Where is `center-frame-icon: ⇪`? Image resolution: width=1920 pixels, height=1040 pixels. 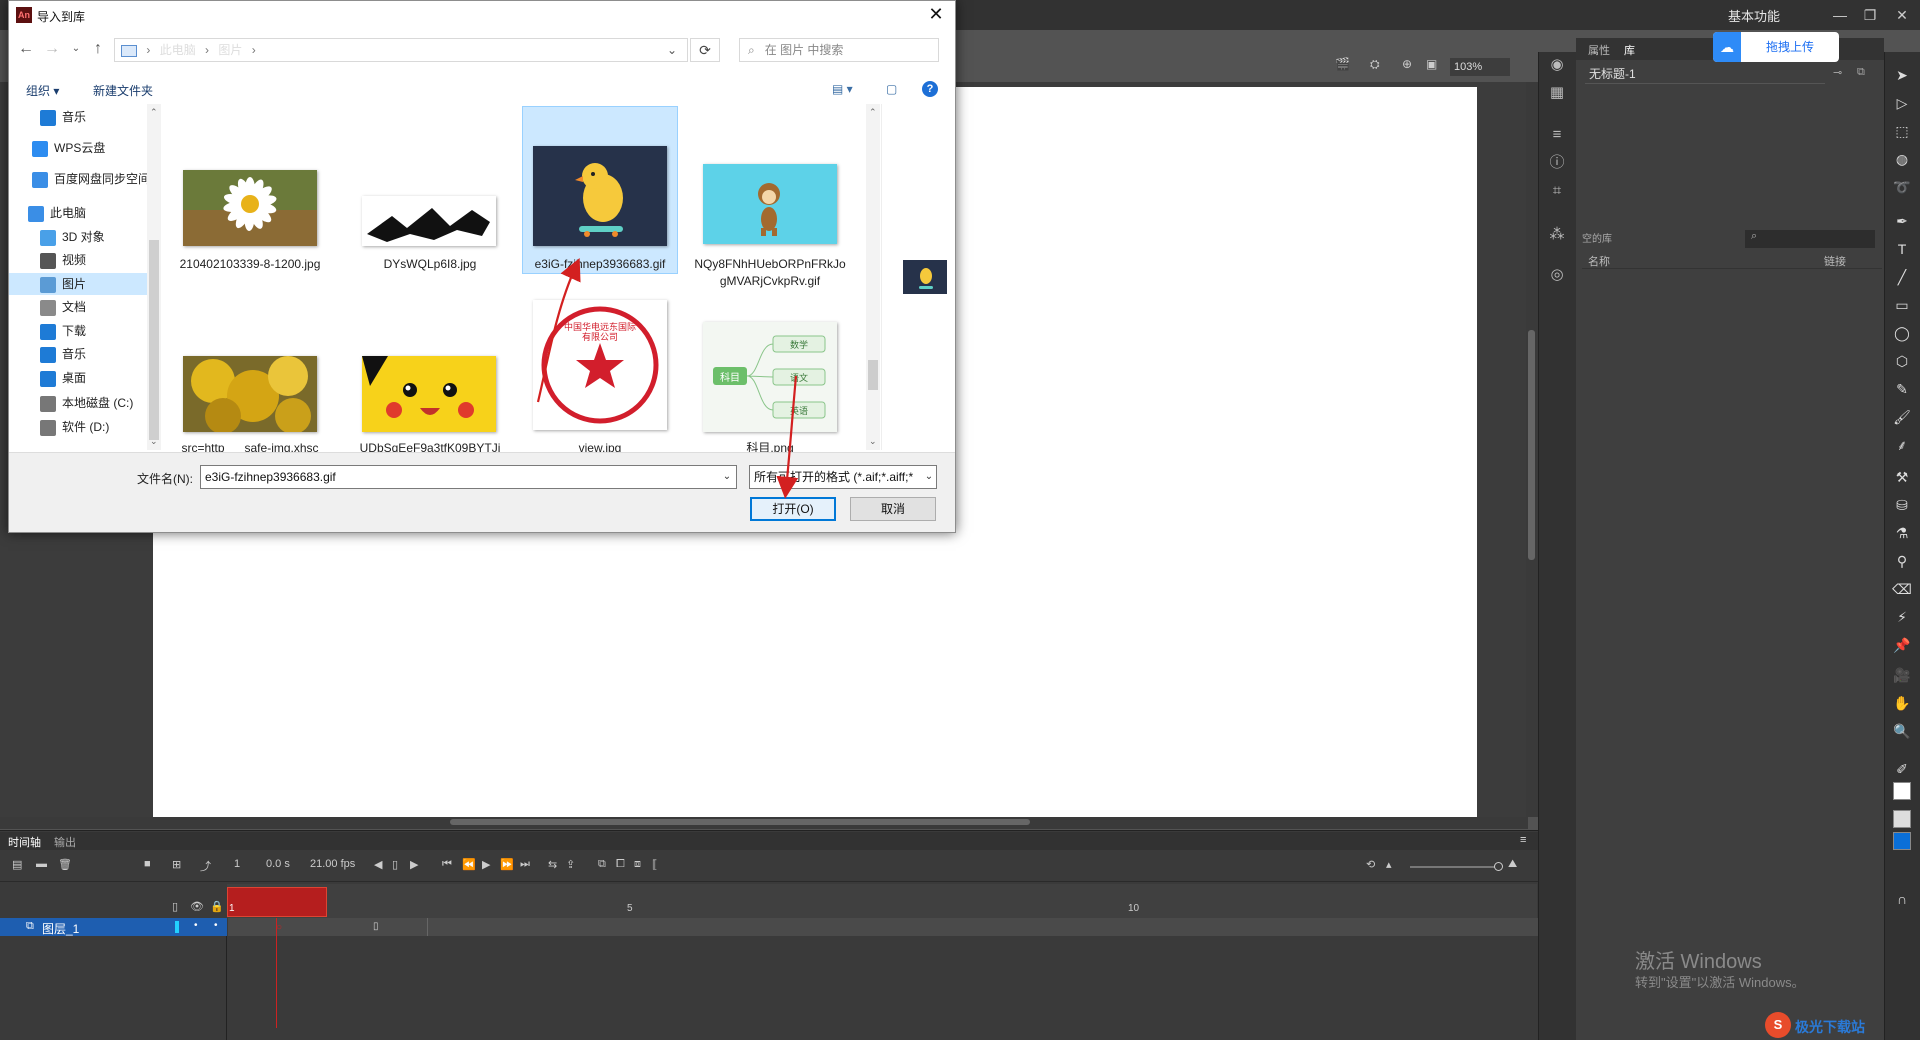 center-frame-icon: ⇪ is located at coordinates (570, 864).